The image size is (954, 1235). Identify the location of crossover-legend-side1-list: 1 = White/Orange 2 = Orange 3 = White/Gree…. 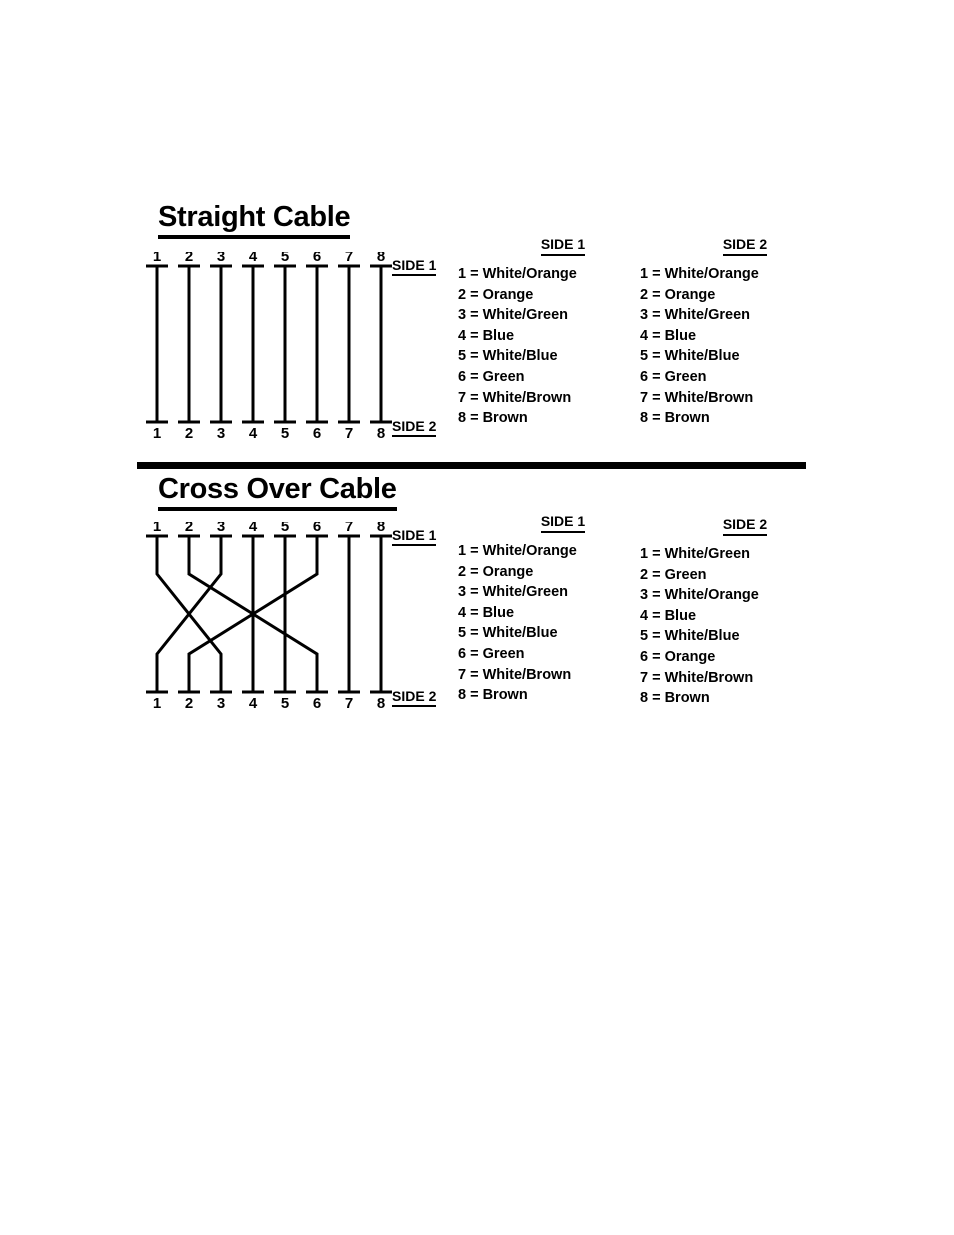
(563, 623).